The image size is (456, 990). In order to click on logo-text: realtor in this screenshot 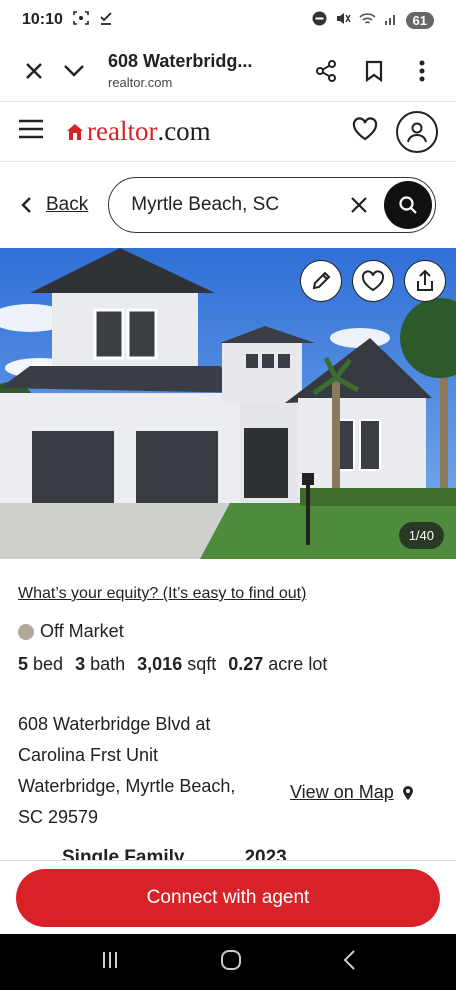, I will do `click(122, 131)`.